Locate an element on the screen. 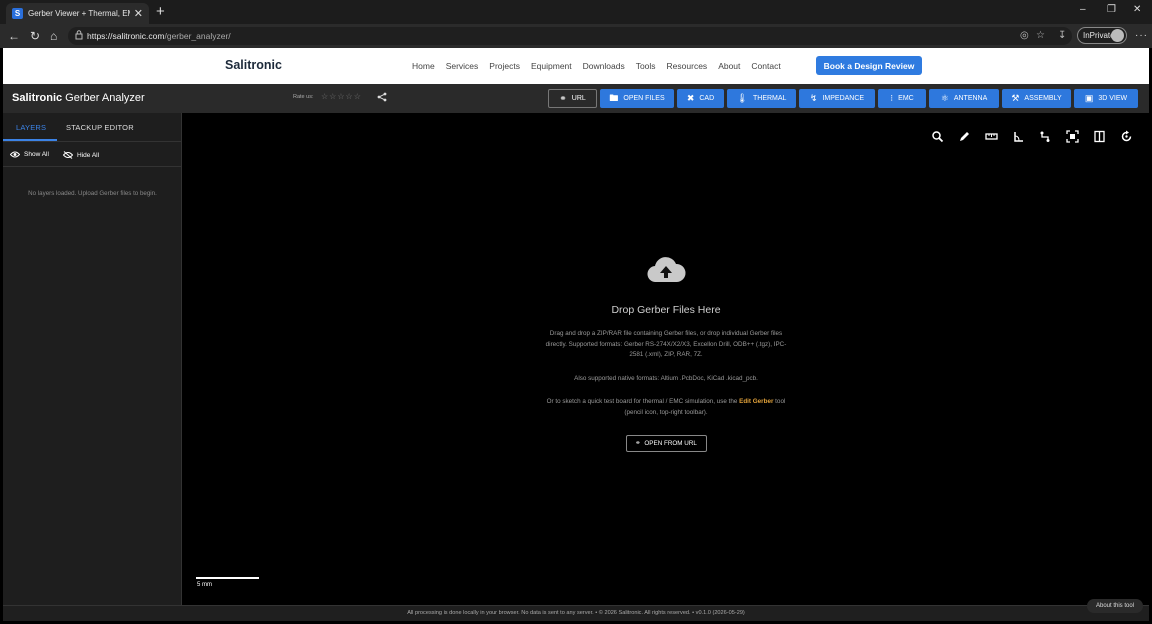  home-icon: ⌂ is located at coordinates (53, 36).